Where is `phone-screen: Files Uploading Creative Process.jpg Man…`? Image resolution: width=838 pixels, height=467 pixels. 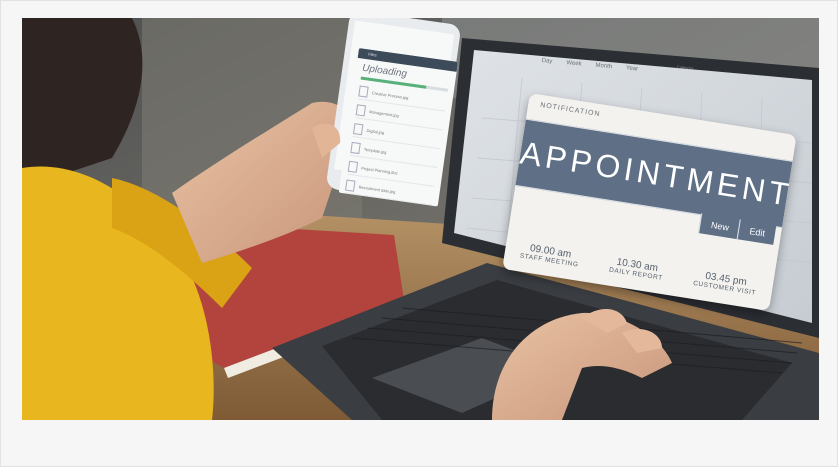
phone-screen: Files Uploading Creative Process.jpg Man… is located at coordinates (398, 127).